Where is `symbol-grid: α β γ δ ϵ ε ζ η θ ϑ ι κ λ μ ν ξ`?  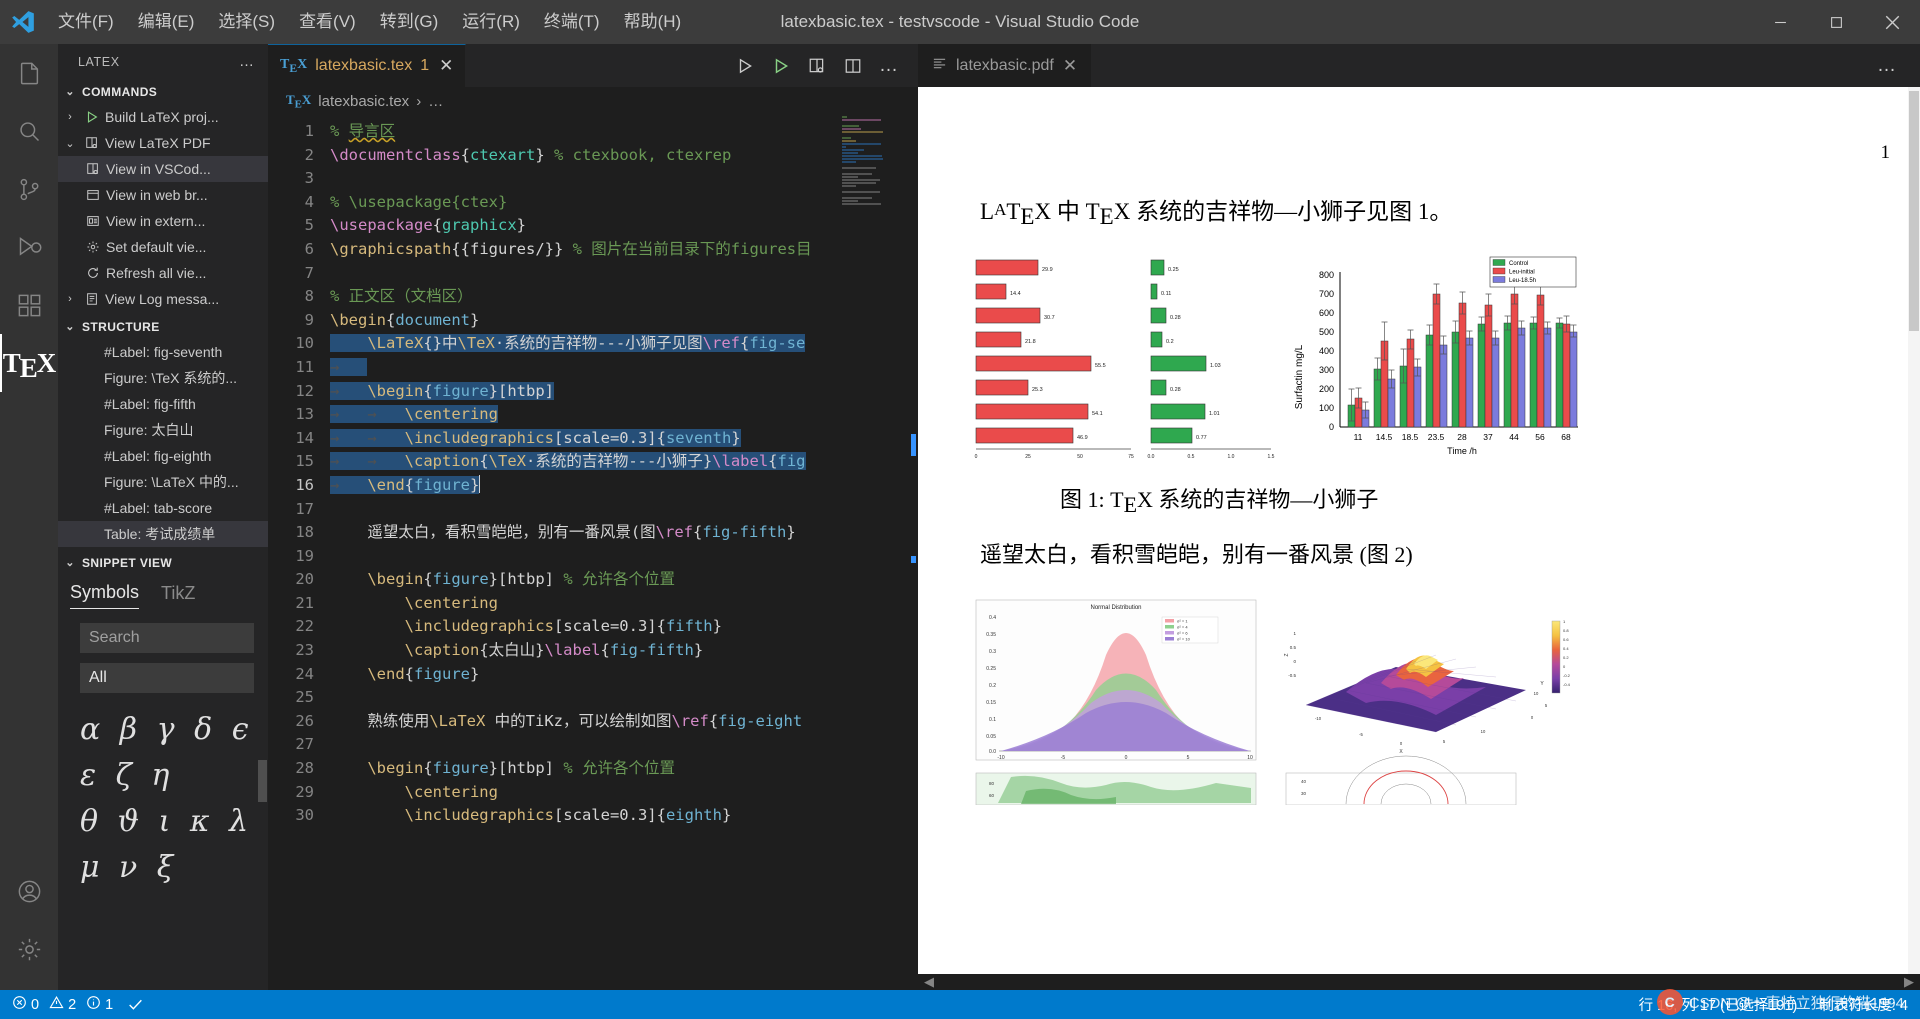
symbol-grid: α β γ δ ϵ ε ζ η θ ϑ ι κ λ μ ν ξ is located at coordinates (170, 799).